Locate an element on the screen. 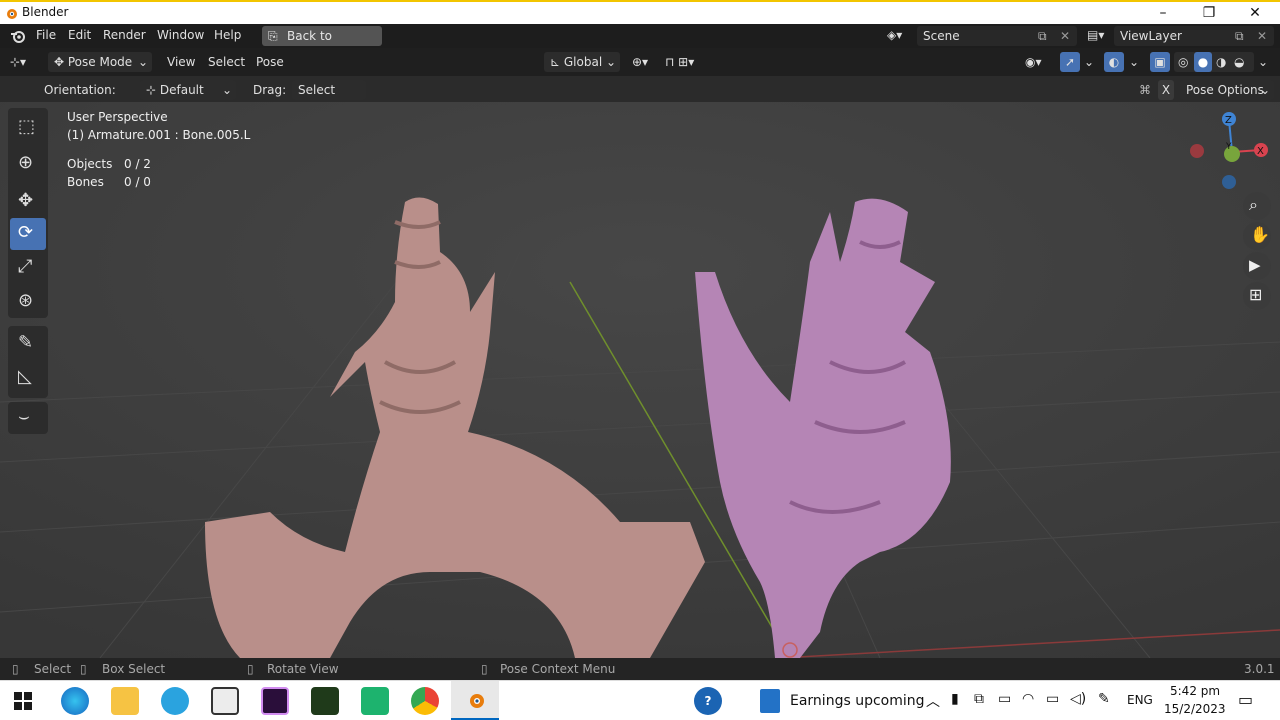 Image resolution: width=1280 pixels, height=720 pixels. windows-start-icon is located at coordinates (23, 701).